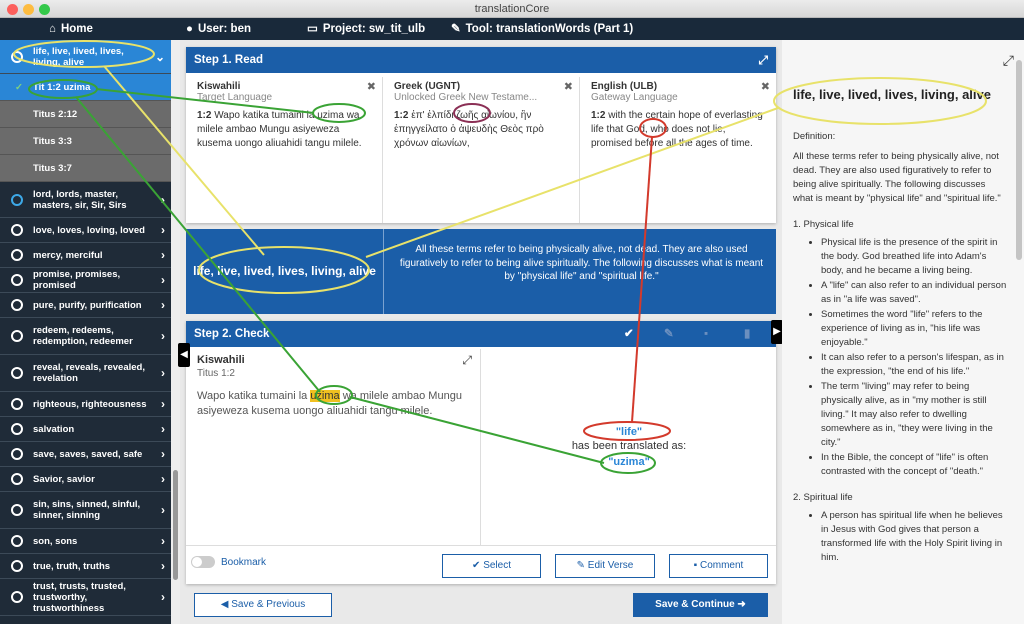 This screenshot has height=624, width=1024. What do you see at coordinates (542, 29) in the screenshot?
I see `tool-nav: ✎ Tool: translationWords (Part 1)` at bounding box center [542, 29].